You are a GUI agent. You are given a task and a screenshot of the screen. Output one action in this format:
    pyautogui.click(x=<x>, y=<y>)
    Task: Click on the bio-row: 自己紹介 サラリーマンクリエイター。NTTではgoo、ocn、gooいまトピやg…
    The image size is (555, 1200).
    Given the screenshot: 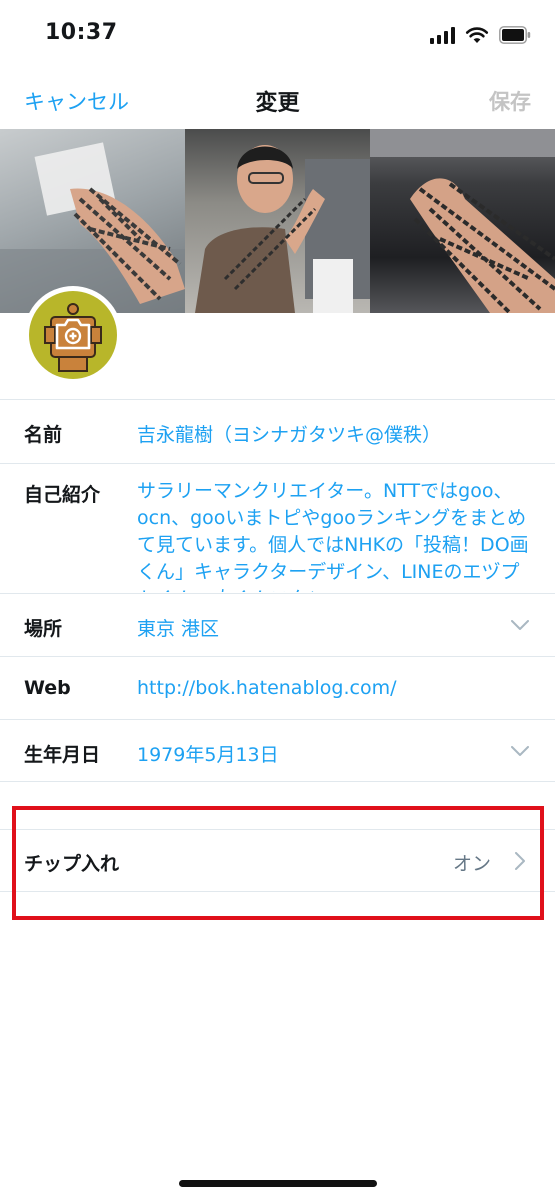 What is the action you would take?
    pyautogui.click(x=277, y=528)
    